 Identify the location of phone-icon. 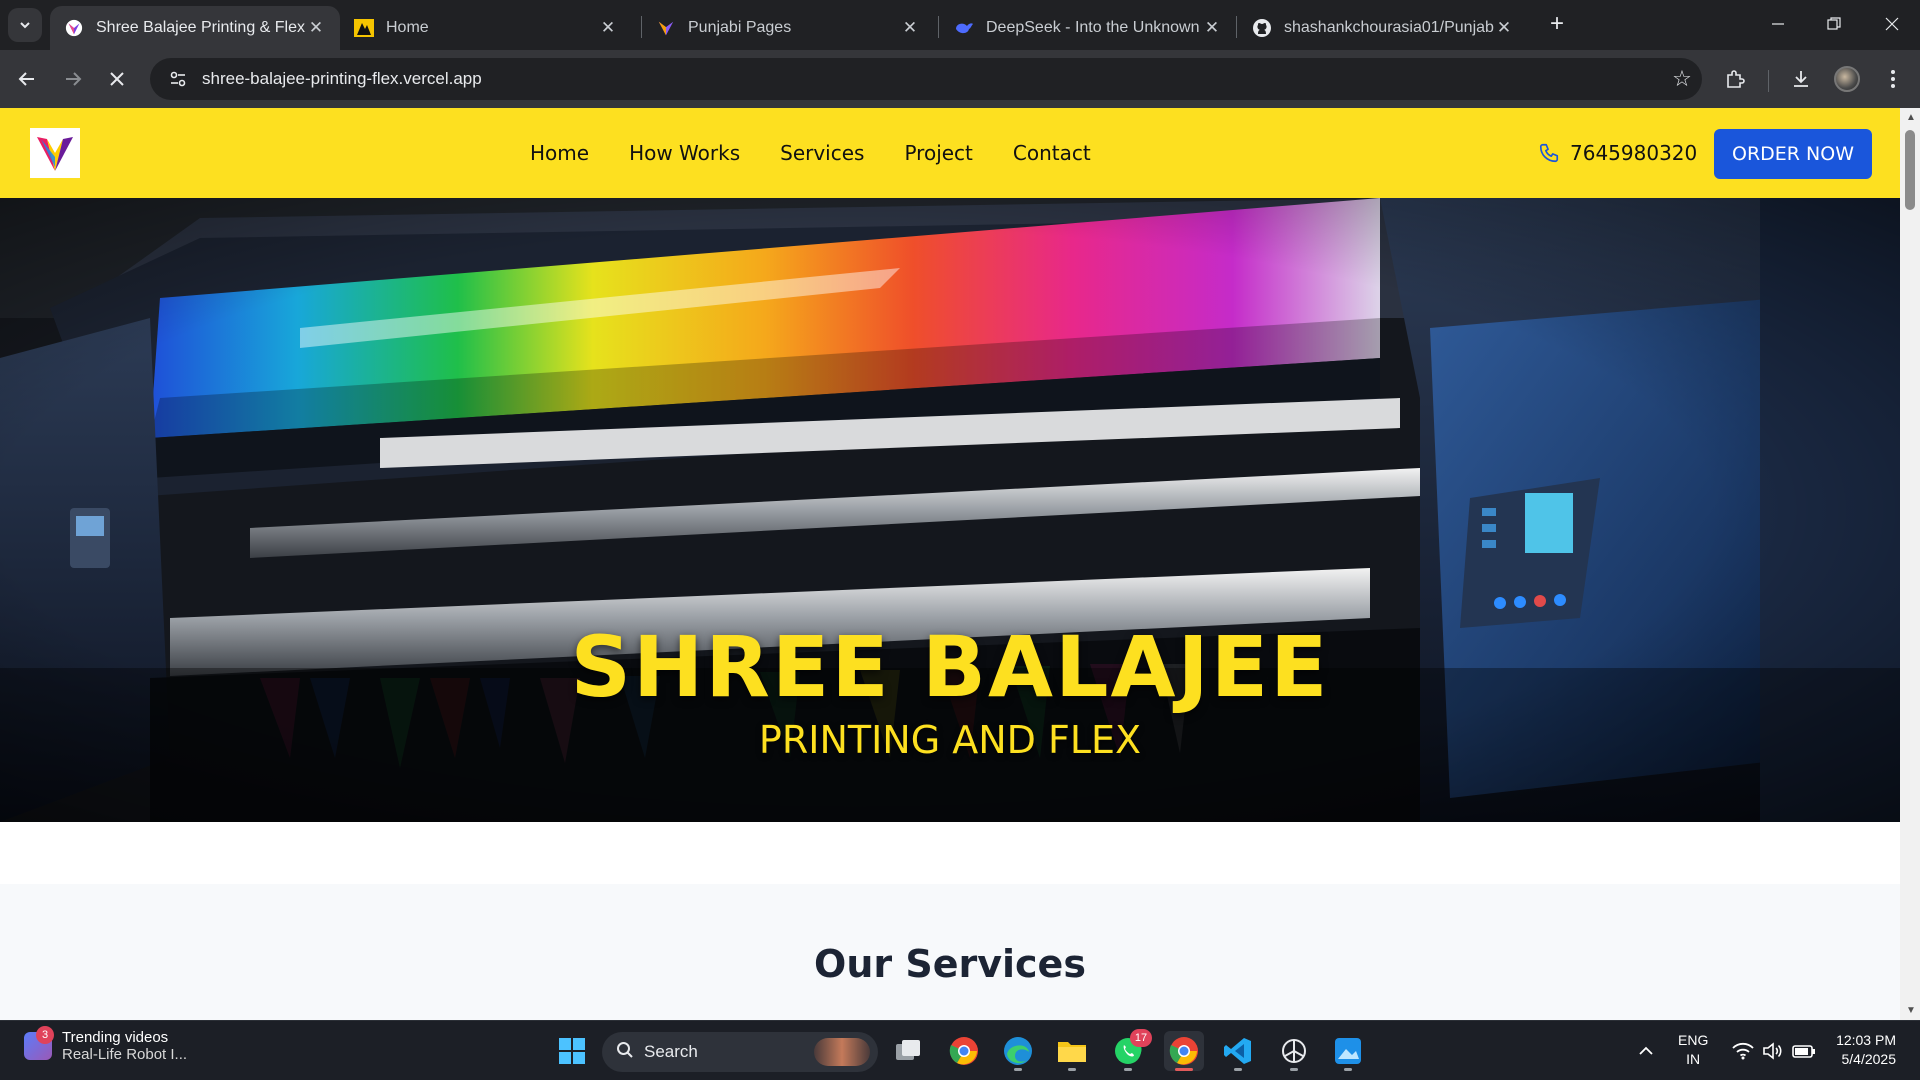
(1549, 153).